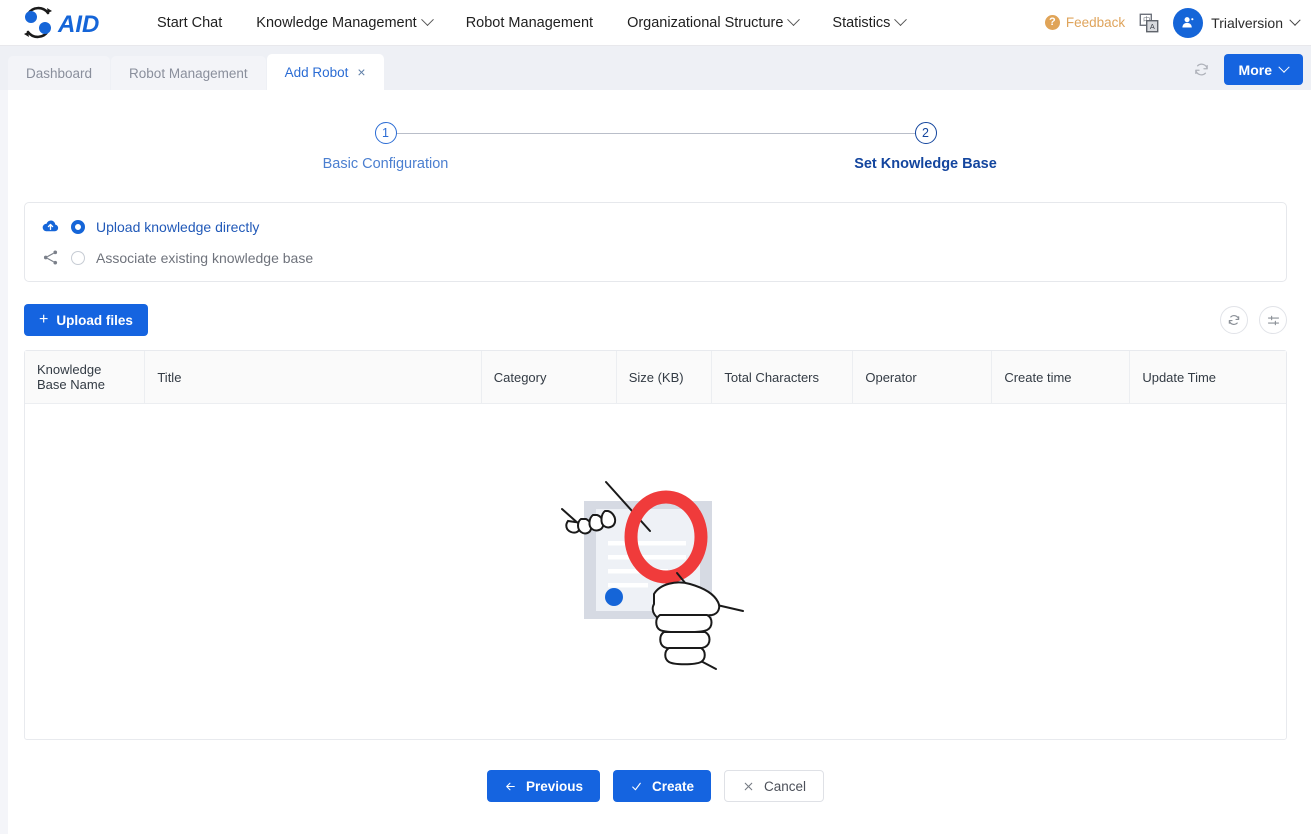 The height and width of the screenshot is (834, 1311). I want to click on cancel-label: Cancel, so click(785, 786).